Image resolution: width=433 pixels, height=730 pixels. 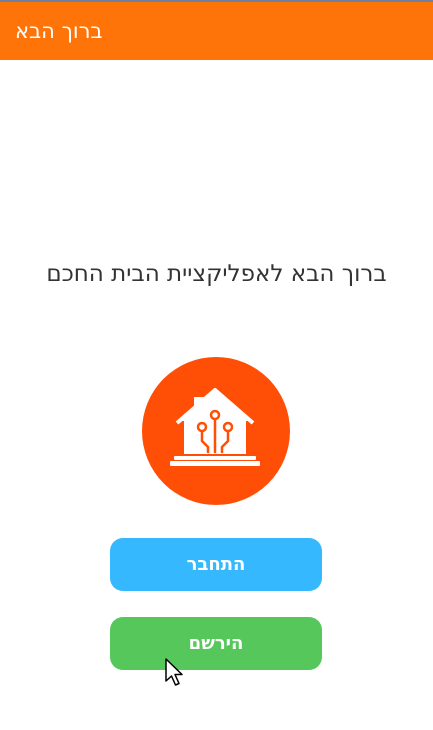 I want to click on login-button: התחבר, so click(x=216, y=564).